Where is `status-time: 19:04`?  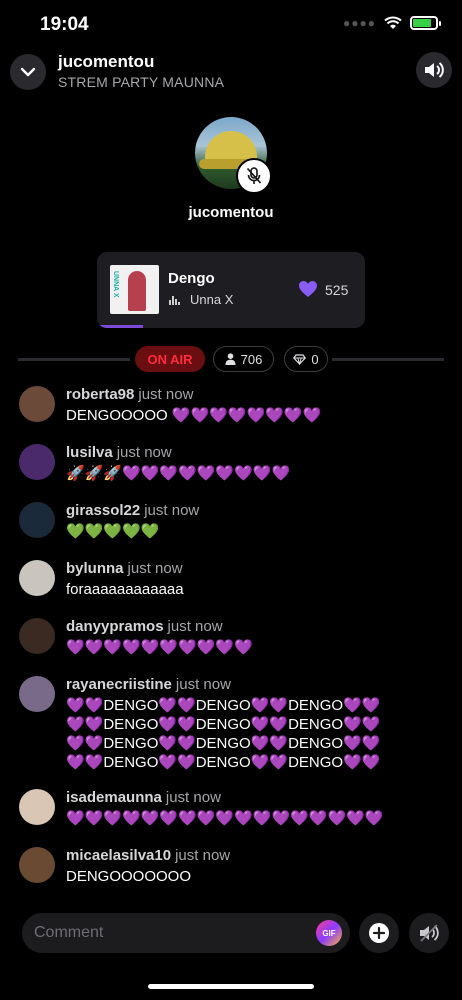
status-time: 19:04 is located at coordinates (64, 24).